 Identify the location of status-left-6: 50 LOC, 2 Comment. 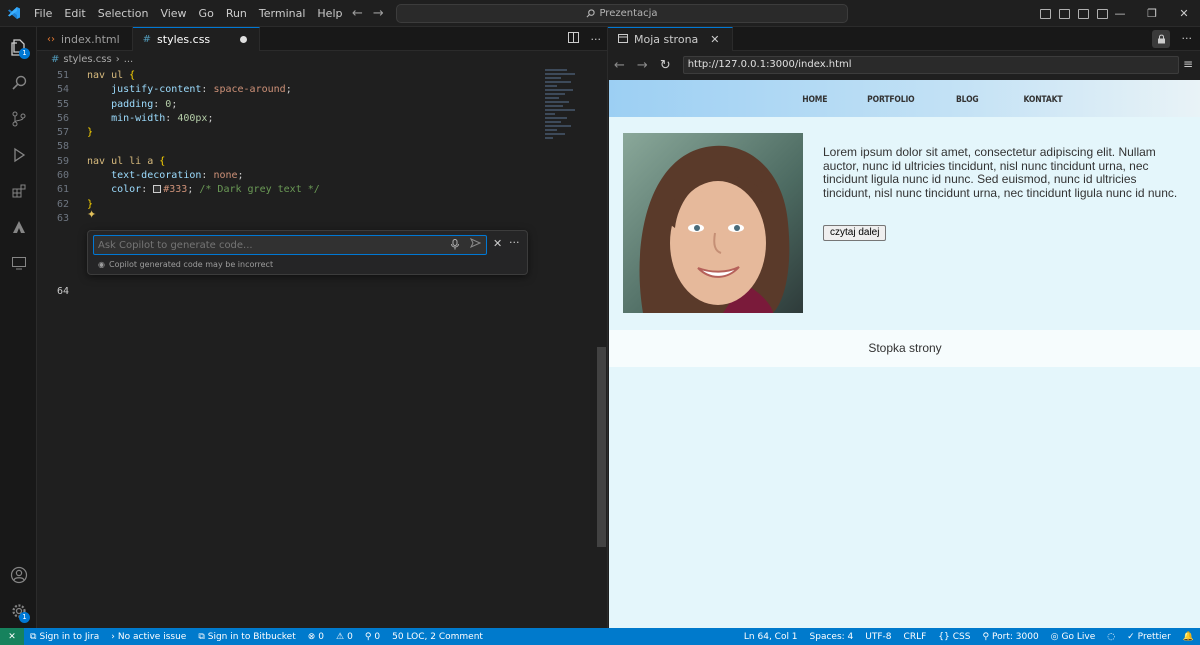
(437, 637).